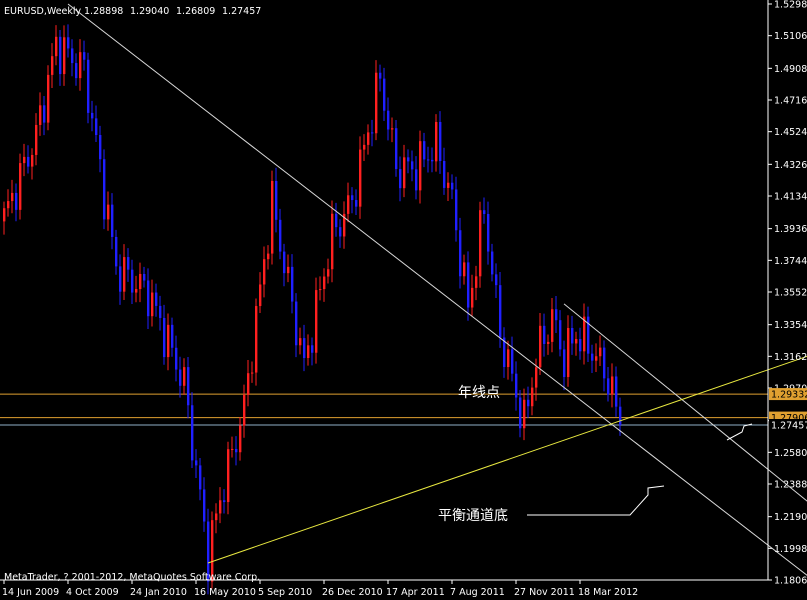 The height and width of the screenshot is (600, 807). I want to click on ohlc-low: 1.26809, so click(195, 11).